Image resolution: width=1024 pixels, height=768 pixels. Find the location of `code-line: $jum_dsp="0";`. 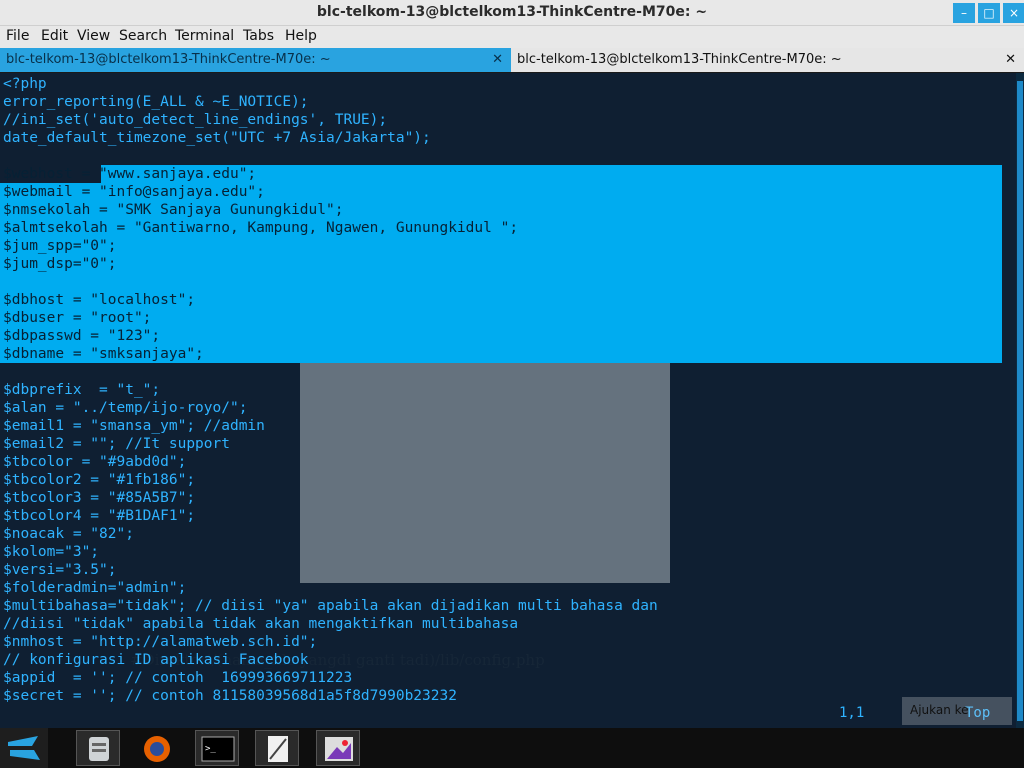

code-line: $jum_dsp="0"; is located at coordinates (60, 264).